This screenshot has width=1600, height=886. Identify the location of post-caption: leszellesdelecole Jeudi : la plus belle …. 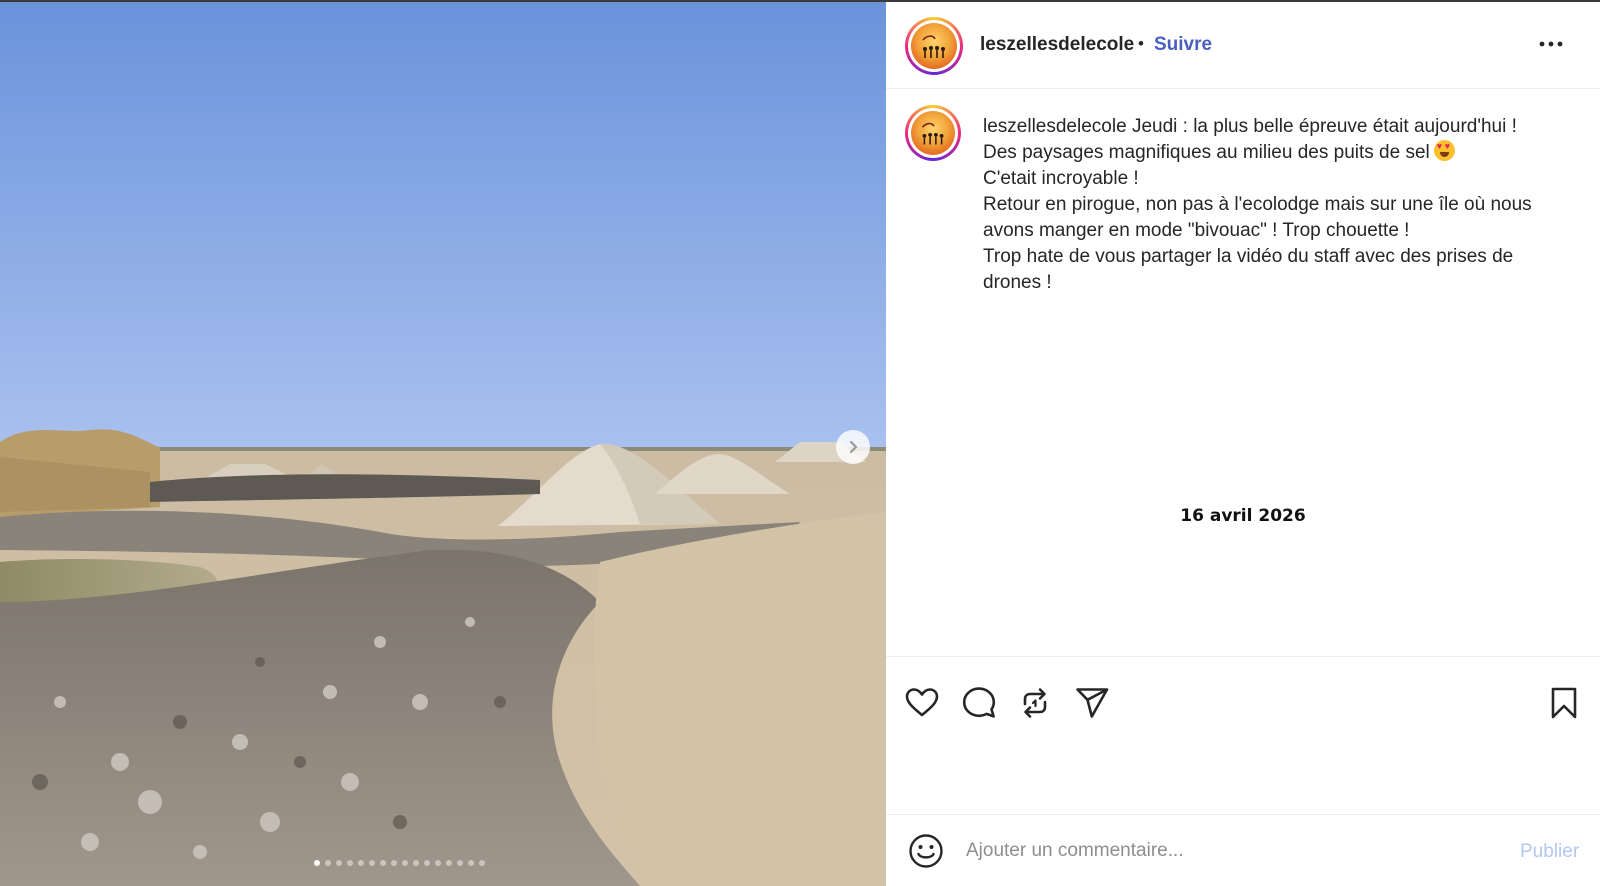
(1273, 205).